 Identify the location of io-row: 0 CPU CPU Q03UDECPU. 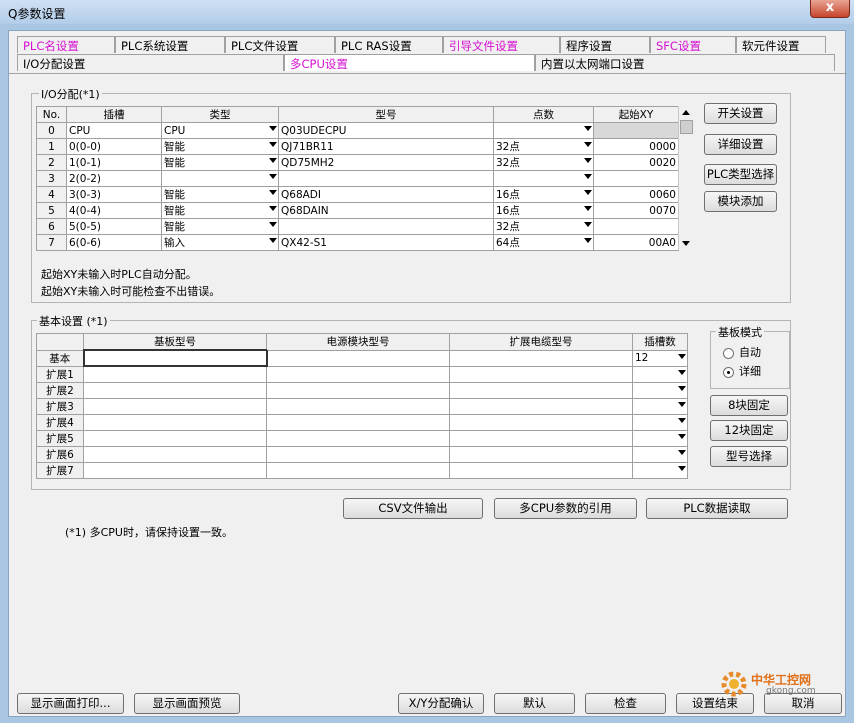
(357, 130).